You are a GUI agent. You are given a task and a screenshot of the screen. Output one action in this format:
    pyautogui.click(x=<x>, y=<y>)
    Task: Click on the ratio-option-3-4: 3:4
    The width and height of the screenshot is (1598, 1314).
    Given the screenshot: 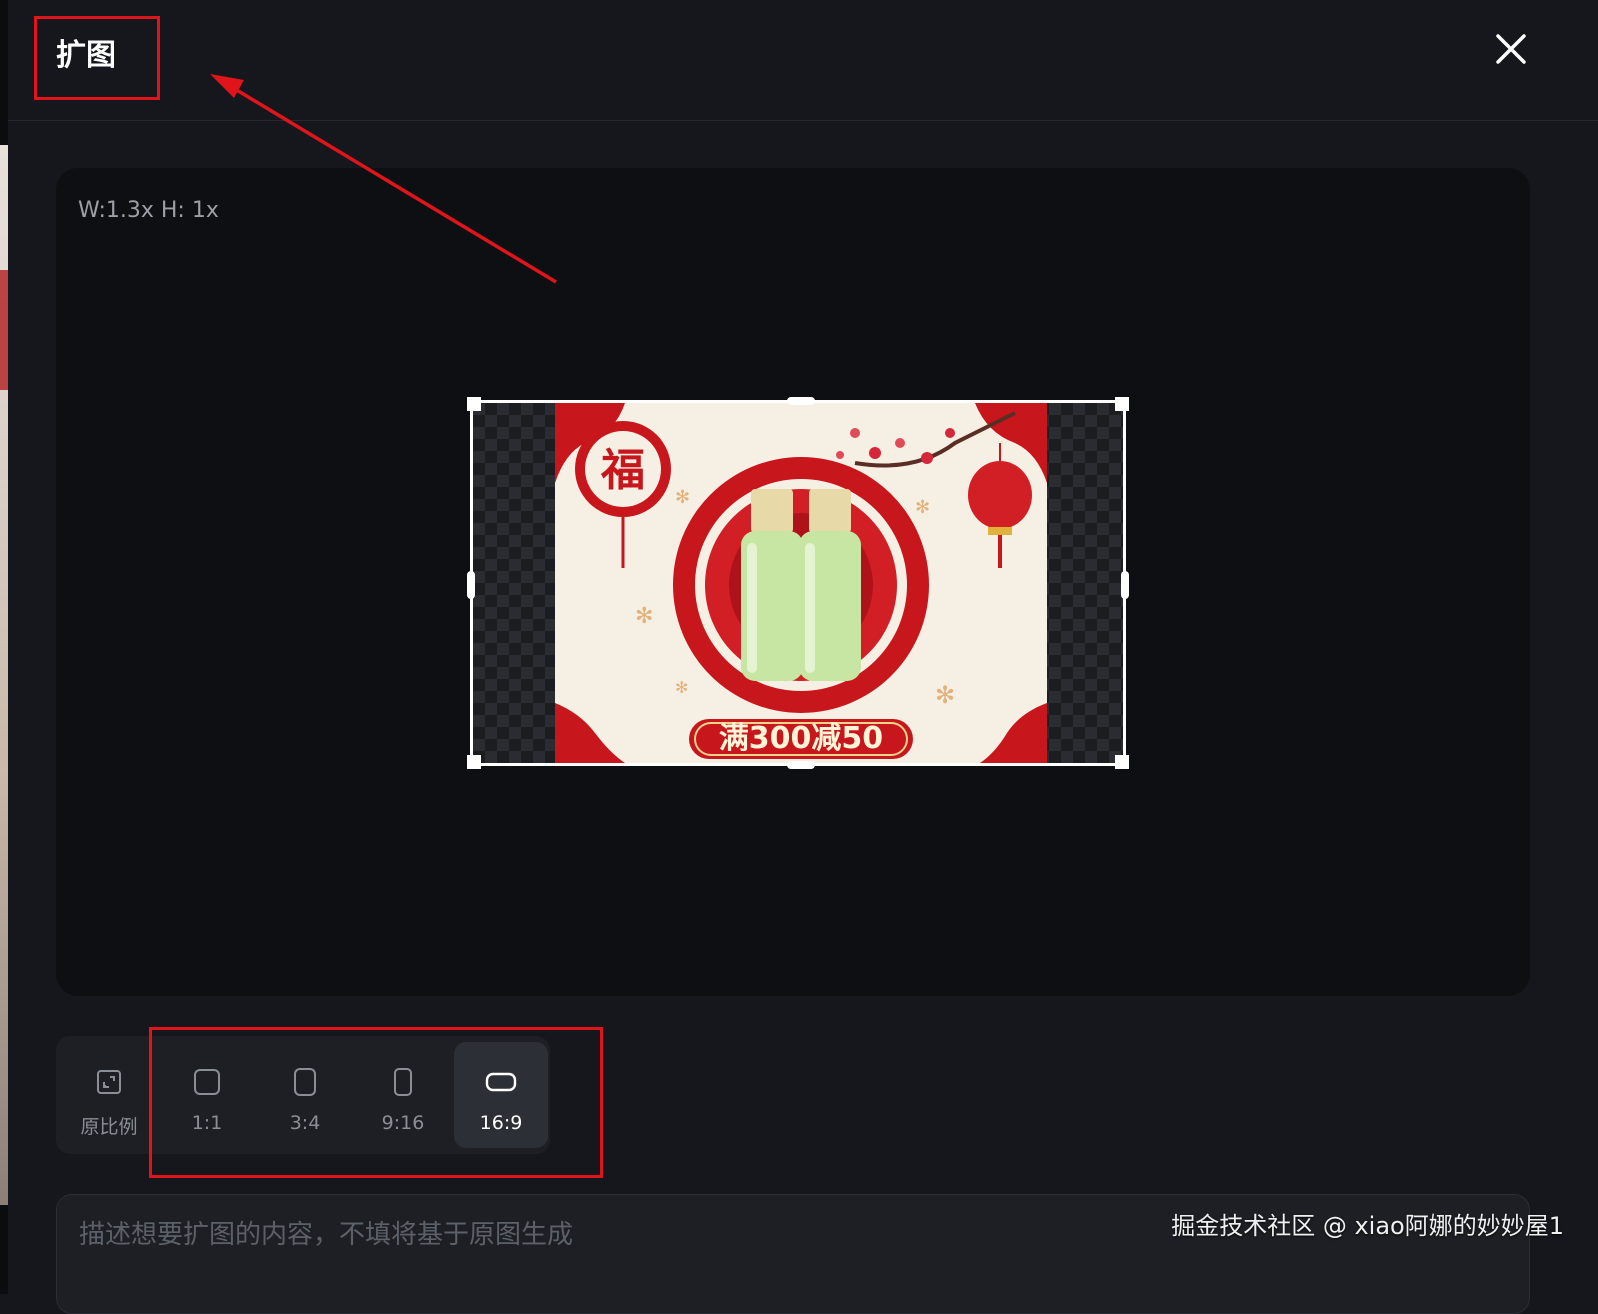 What is the action you would take?
    pyautogui.click(x=305, y=1095)
    